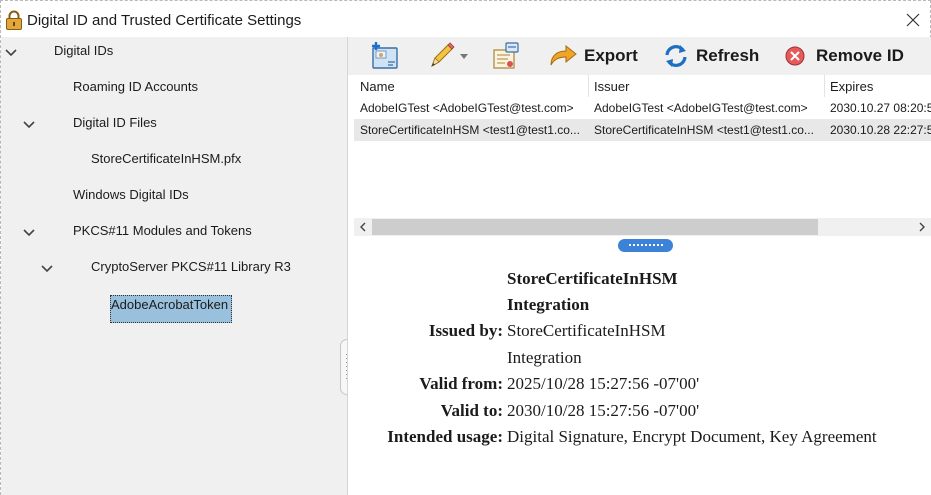  I want to click on tree-label-windows-digital-ids: Windows Digital IDs, so click(131, 194).